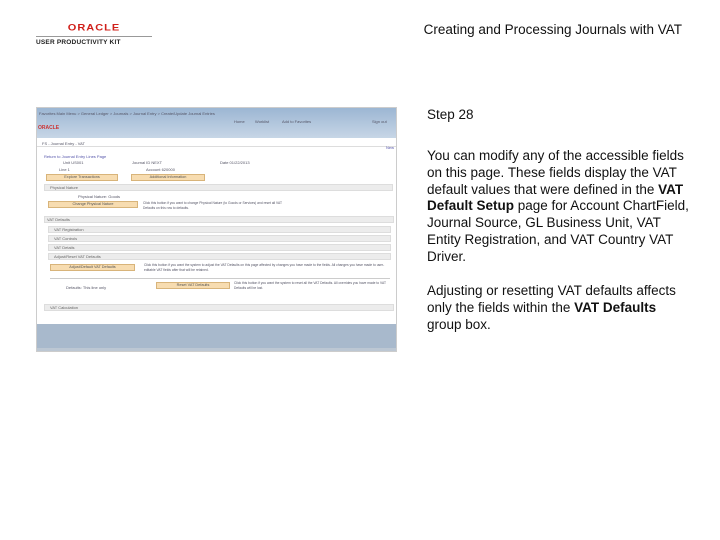 This screenshot has width=720, height=540. I want to click on page-breadcrumb: FS - Journal Entry - VAT, so click(216, 143).